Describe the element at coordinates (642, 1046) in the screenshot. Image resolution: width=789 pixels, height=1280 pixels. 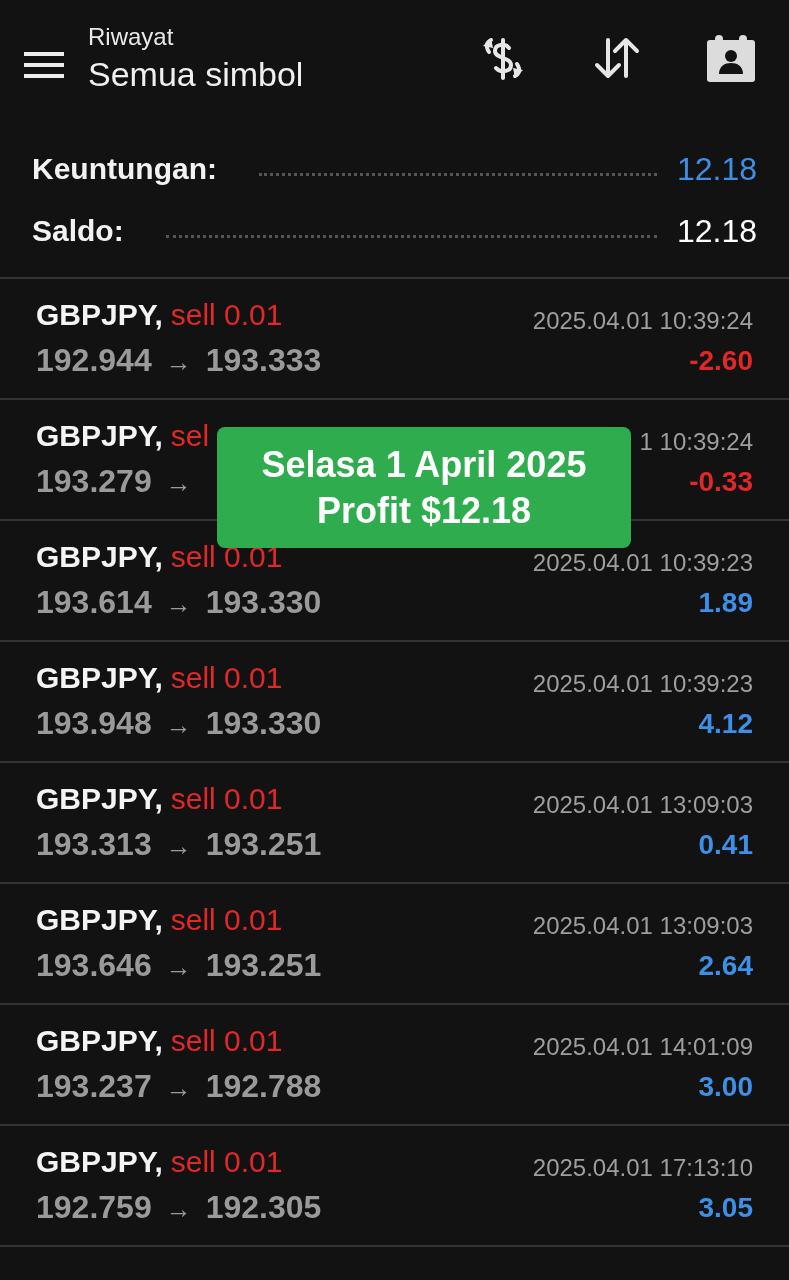
I see `trade-time: 2025.04.01 14:01:09` at that location.